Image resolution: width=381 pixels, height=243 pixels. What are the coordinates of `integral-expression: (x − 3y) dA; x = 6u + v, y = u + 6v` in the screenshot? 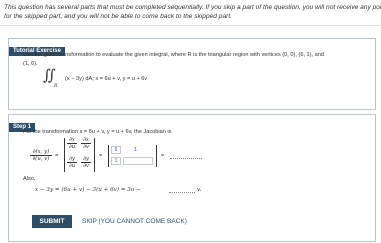 It's located at (106, 79).